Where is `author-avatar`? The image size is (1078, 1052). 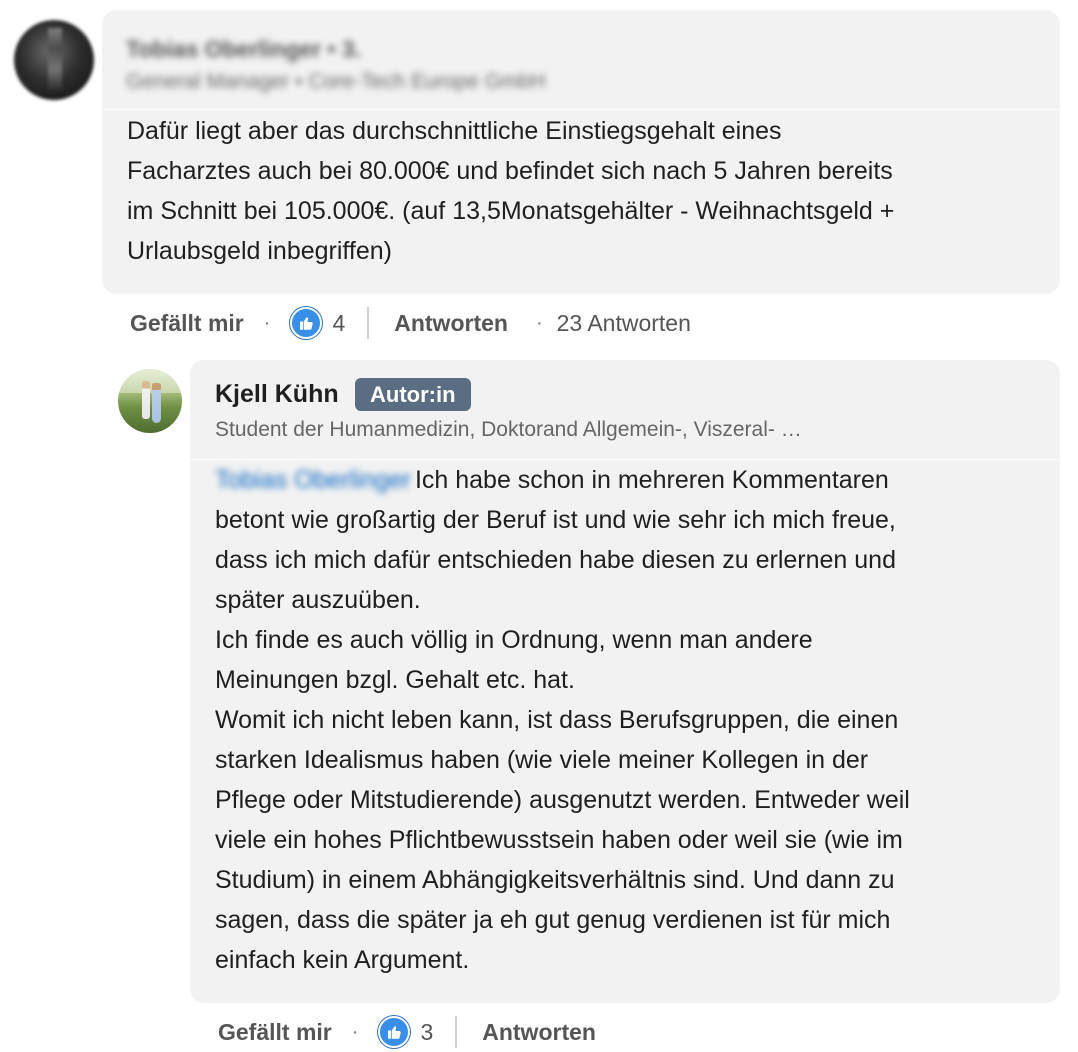 author-avatar is located at coordinates (150, 401).